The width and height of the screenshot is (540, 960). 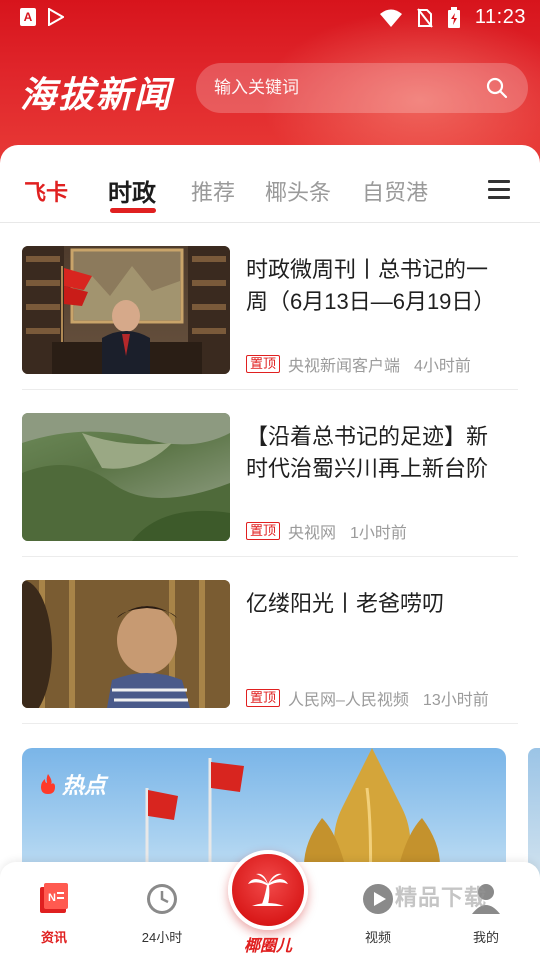 I want to click on news-item: 【沿着总书记的足迹】新时代治蜀兴川再上新台阶 置顶 央视网 1小时前, so click(x=270, y=485).